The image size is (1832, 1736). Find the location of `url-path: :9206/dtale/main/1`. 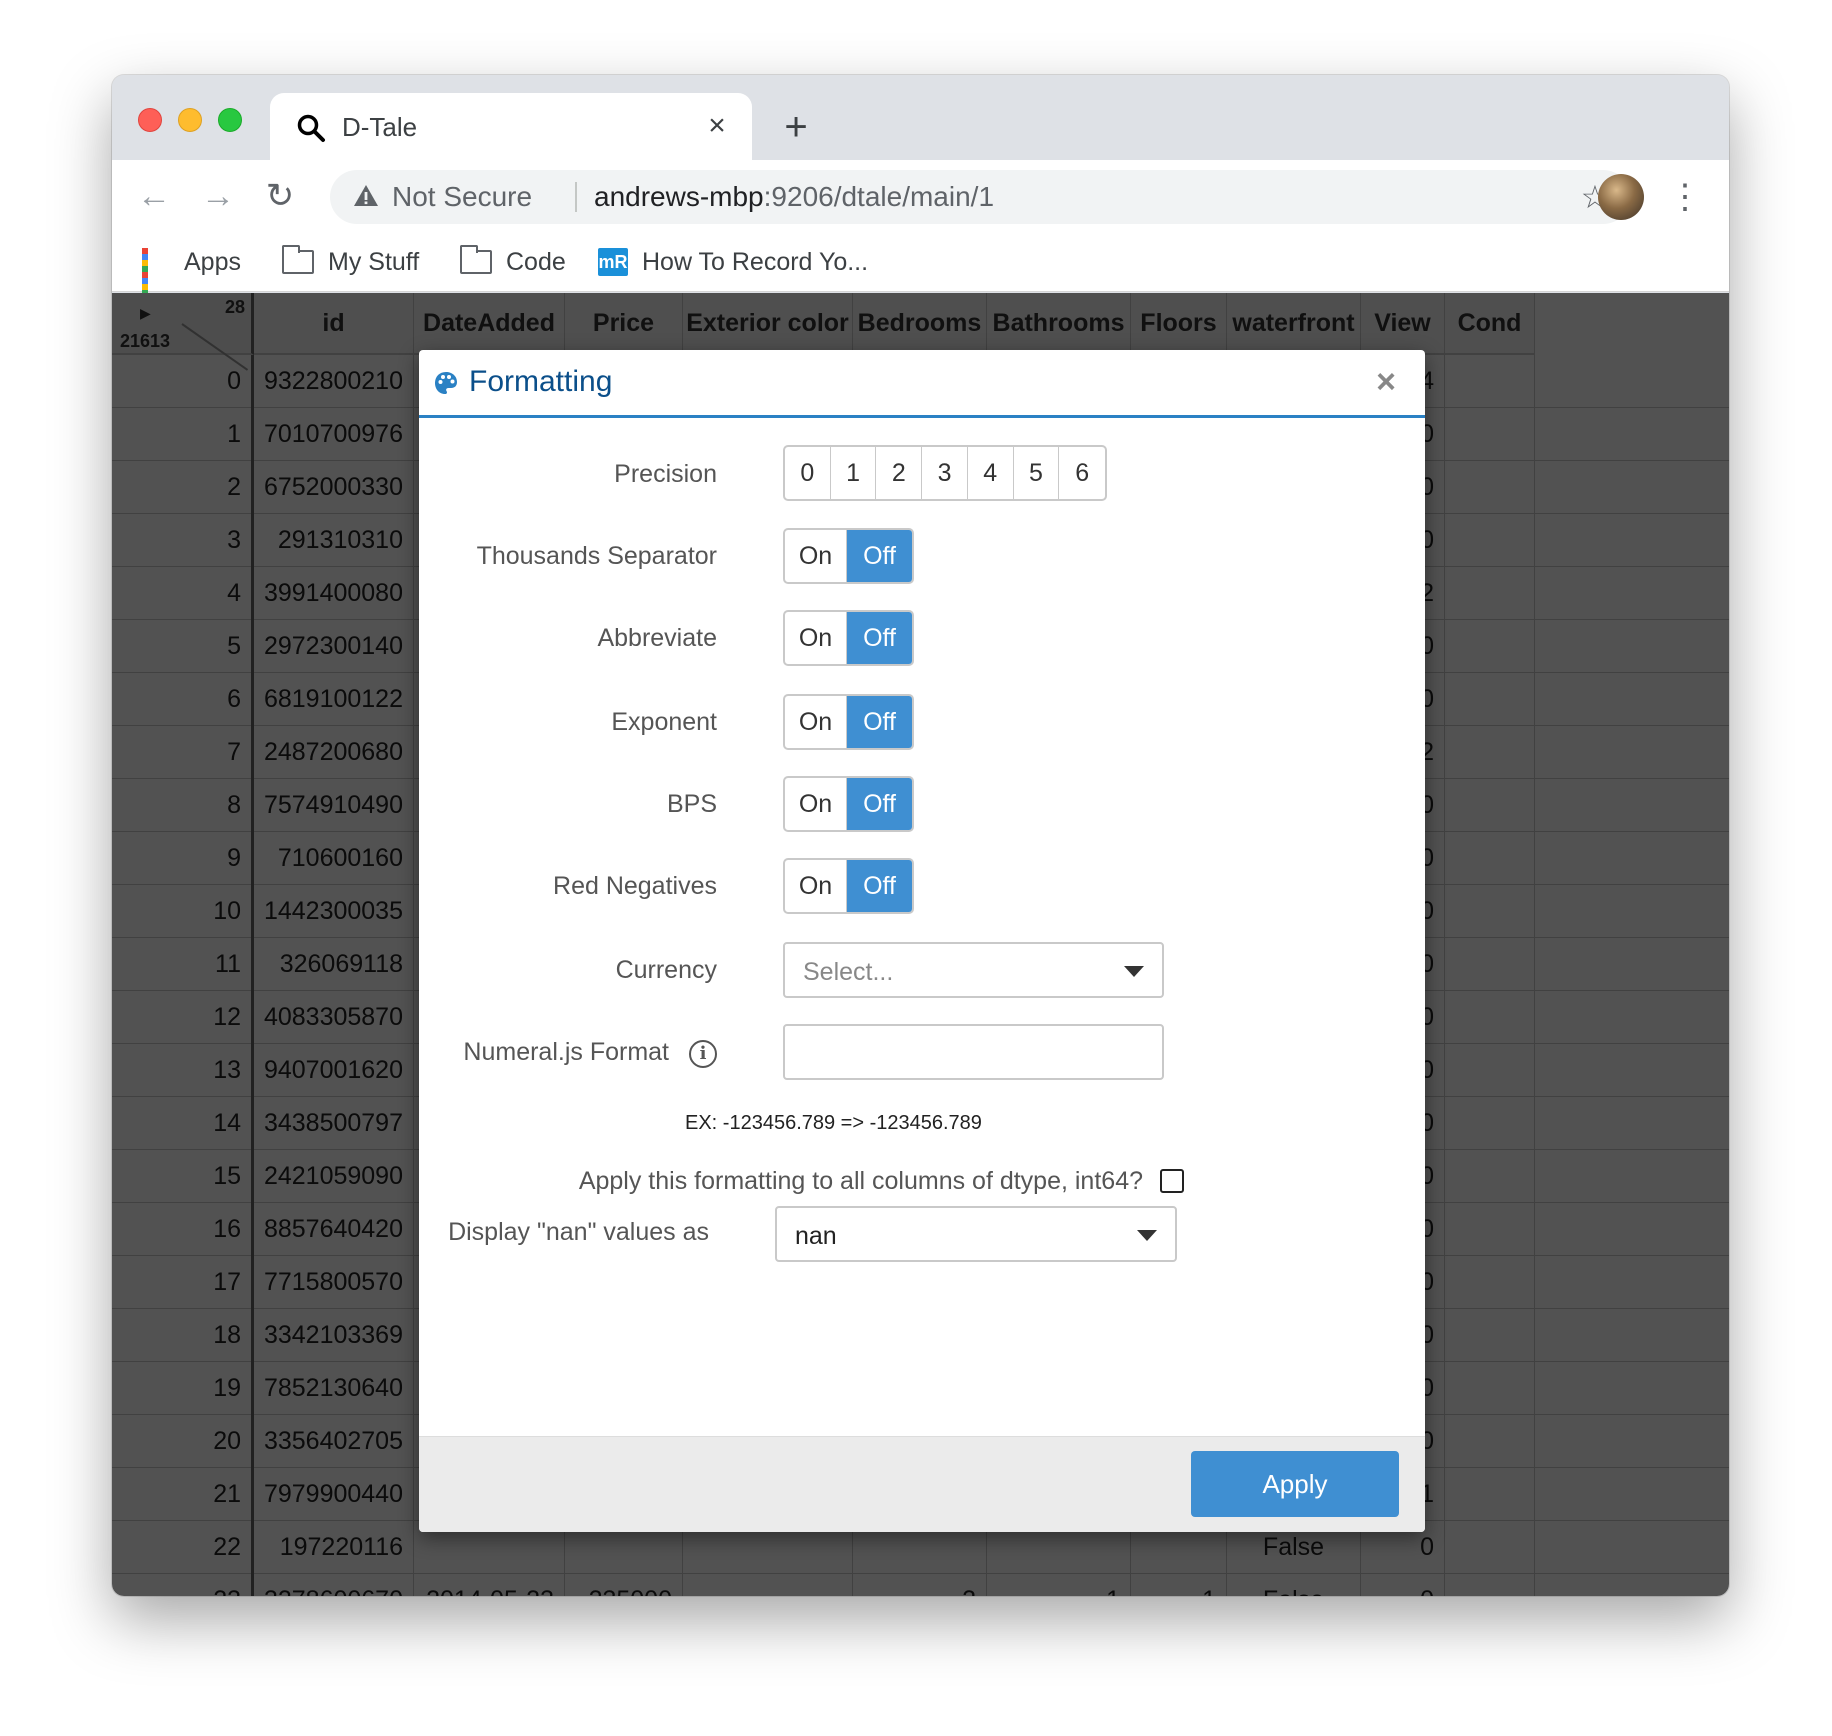

url-path: :9206/dtale/main/1 is located at coordinates (879, 196).